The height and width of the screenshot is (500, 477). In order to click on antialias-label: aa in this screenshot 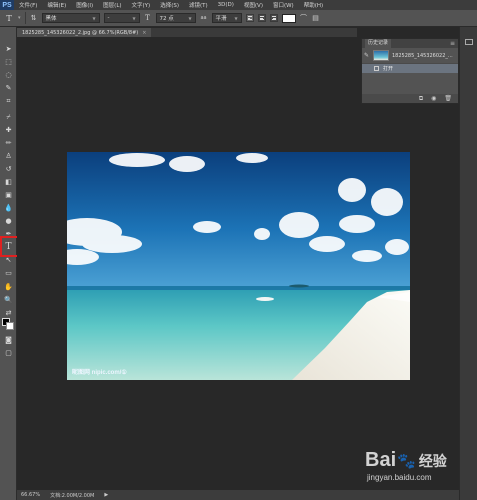, I will do `click(203, 18)`.